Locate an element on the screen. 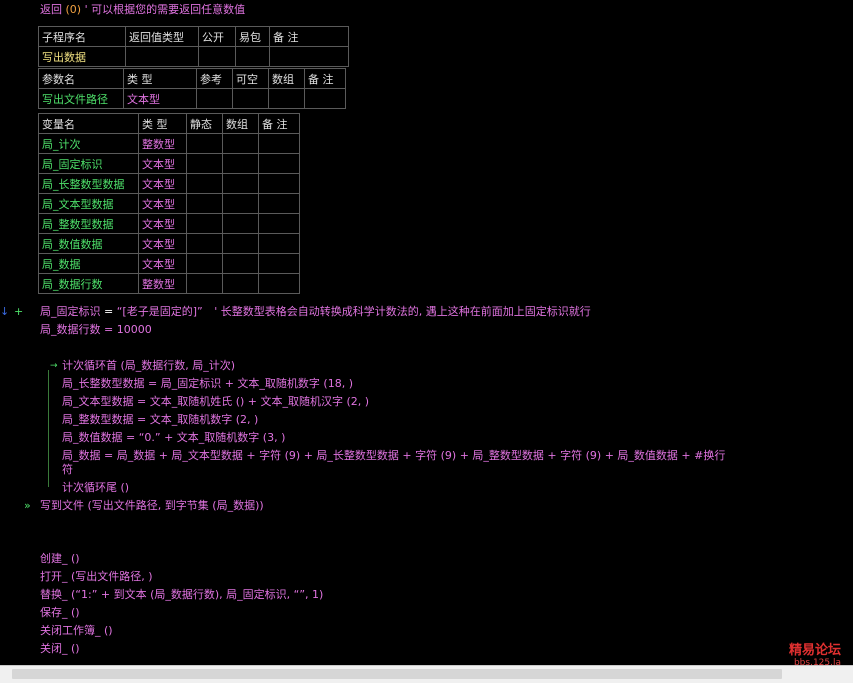 The width and height of the screenshot is (853, 683). header-param-remark: 备 注 is located at coordinates (325, 78).